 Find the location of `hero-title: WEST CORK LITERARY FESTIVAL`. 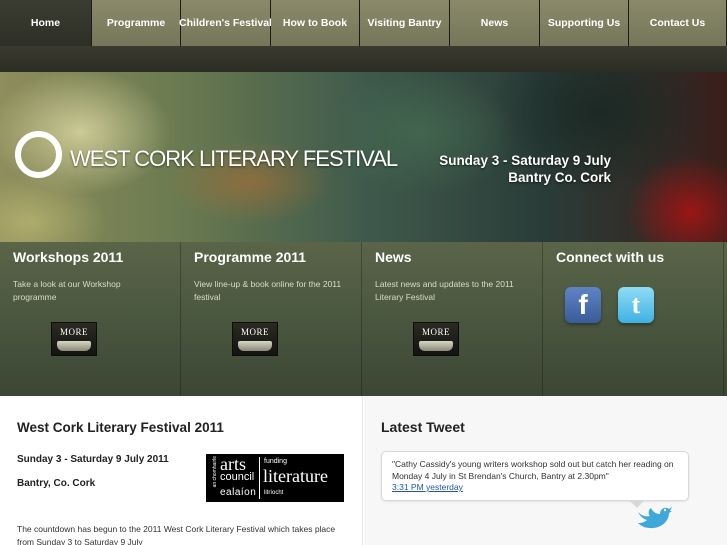

hero-title: WEST CORK LITERARY FESTIVAL is located at coordinates (234, 158).